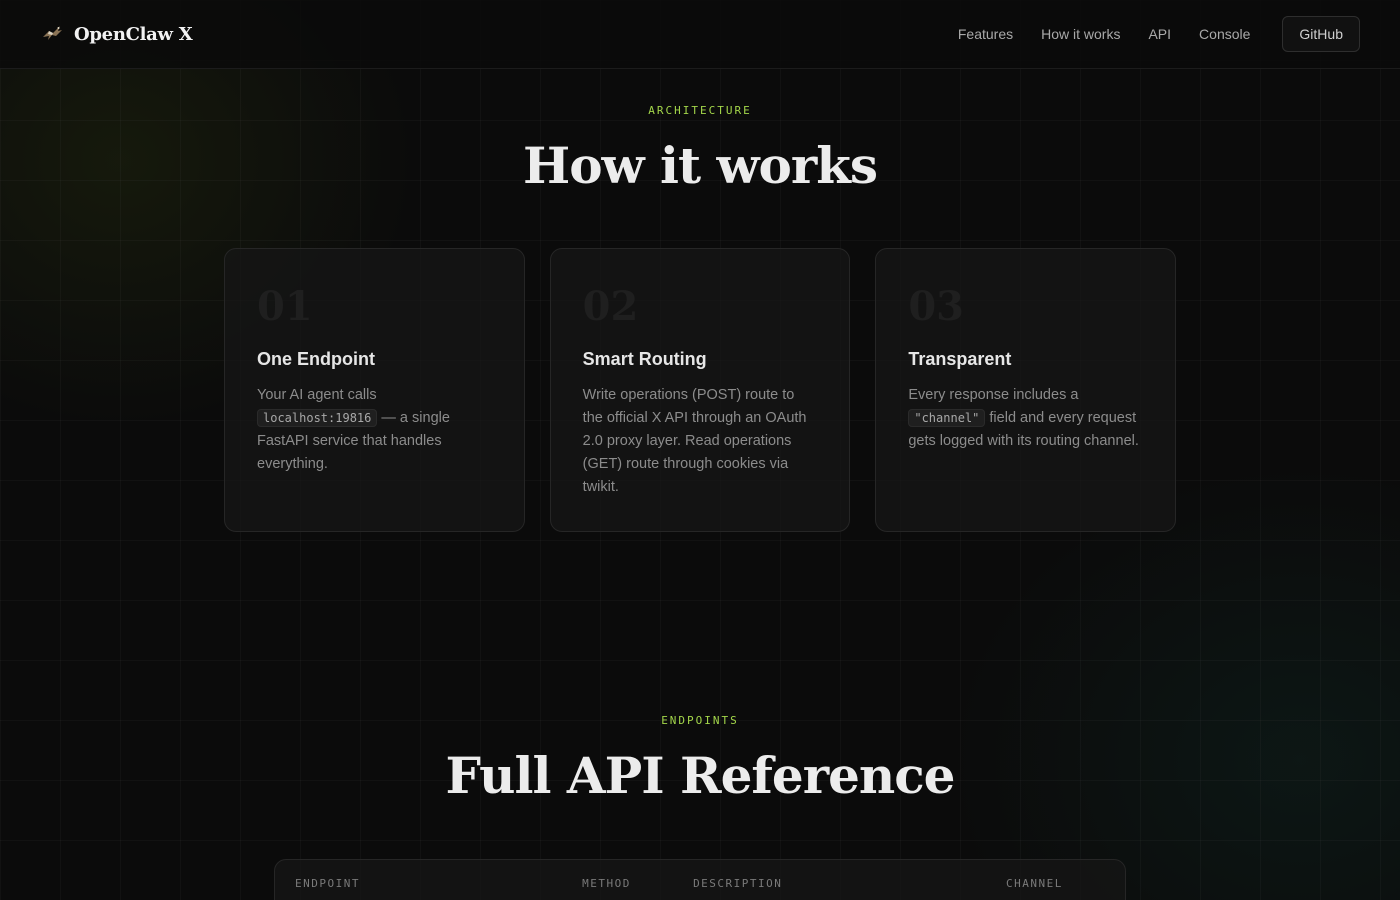 Image resolution: width=1400 pixels, height=900 pixels. What do you see at coordinates (316, 359) in the screenshot?
I see `card-title: One Endpoint` at bounding box center [316, 359].